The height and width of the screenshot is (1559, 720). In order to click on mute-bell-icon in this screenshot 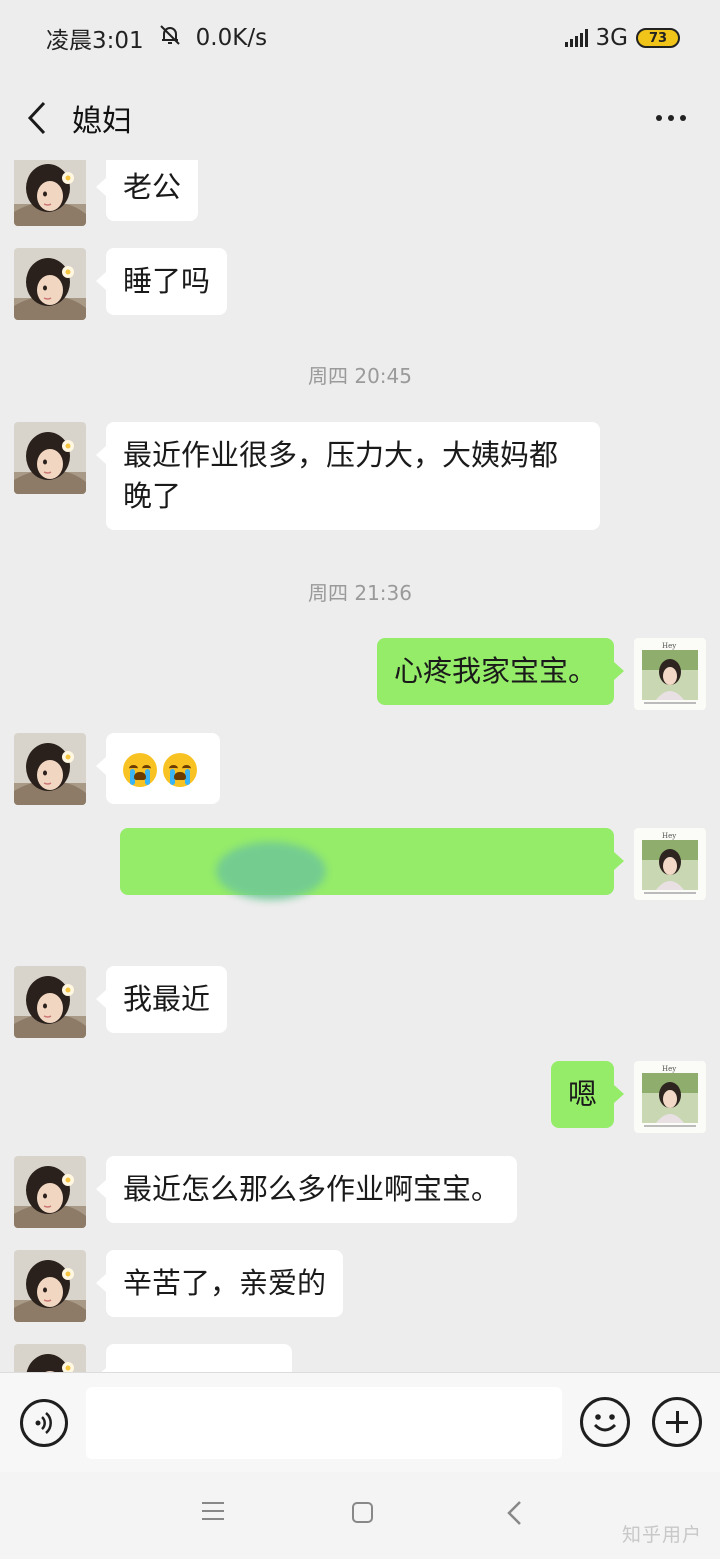, I will do `click(170, 38)`.